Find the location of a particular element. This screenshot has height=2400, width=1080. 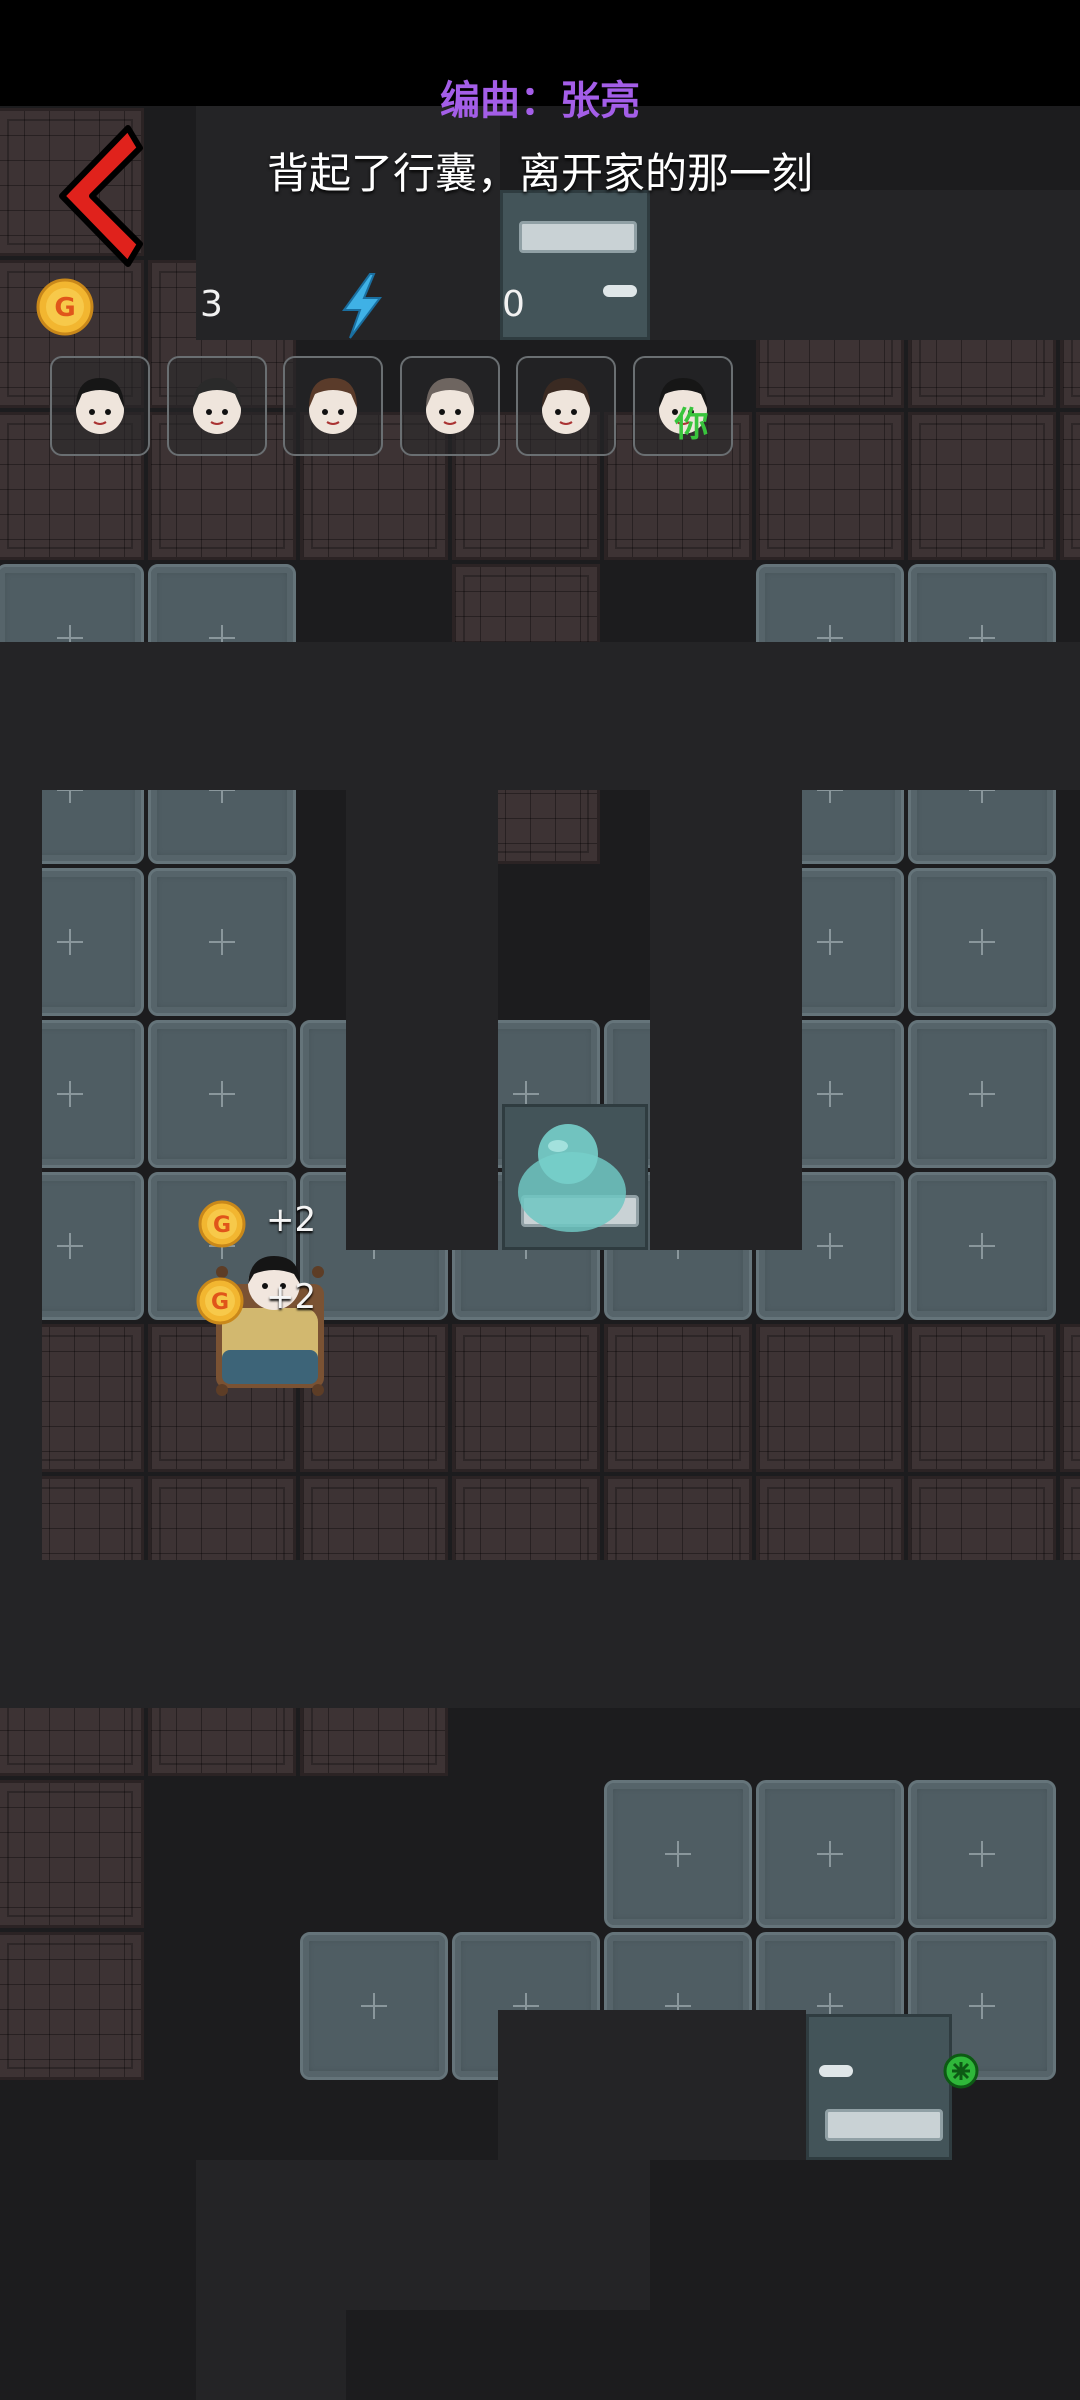

room-wall-top-right is located at coordinates (865, 265).